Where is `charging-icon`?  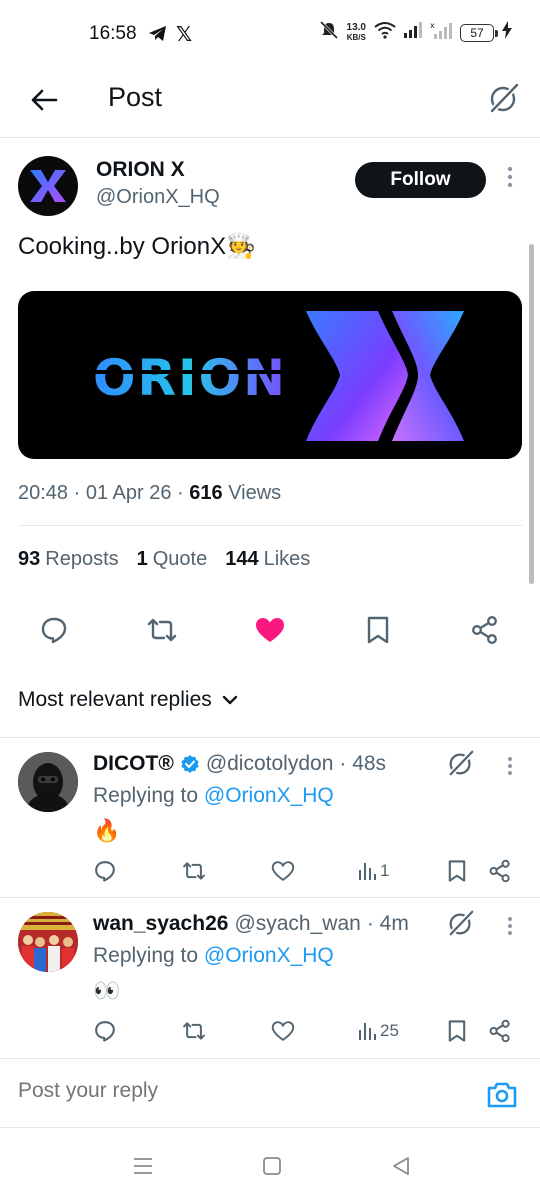 charging-icon is located at coordinates (507, 32).